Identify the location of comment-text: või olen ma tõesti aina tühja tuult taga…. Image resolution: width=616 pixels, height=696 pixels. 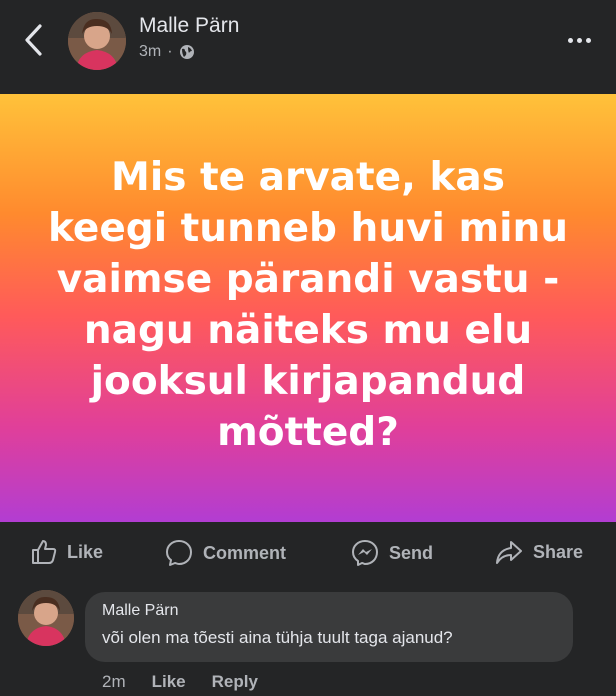
(277, 637).